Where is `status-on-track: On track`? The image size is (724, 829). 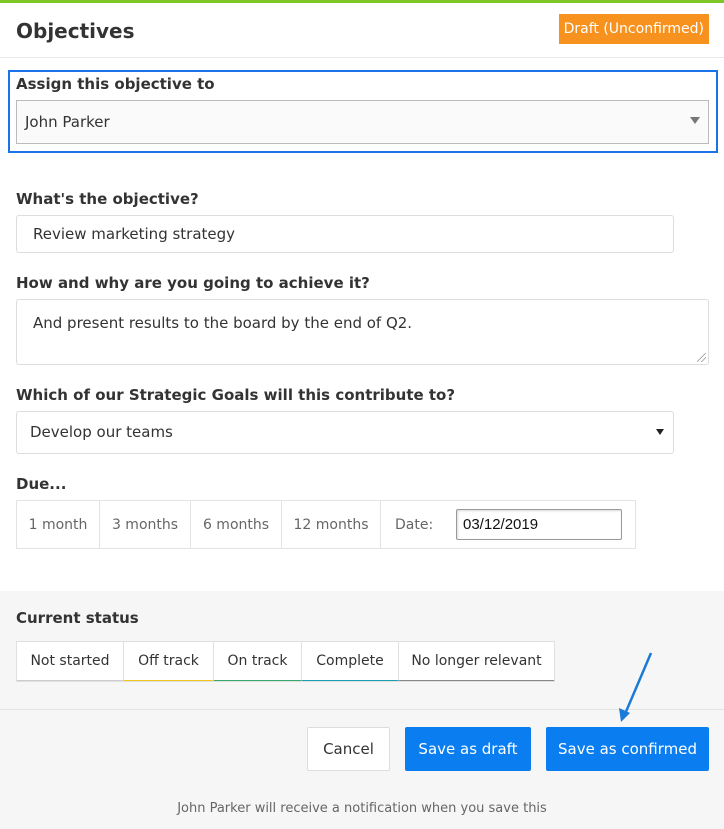
status-on-track: On track is located at coordinates (258, 661).